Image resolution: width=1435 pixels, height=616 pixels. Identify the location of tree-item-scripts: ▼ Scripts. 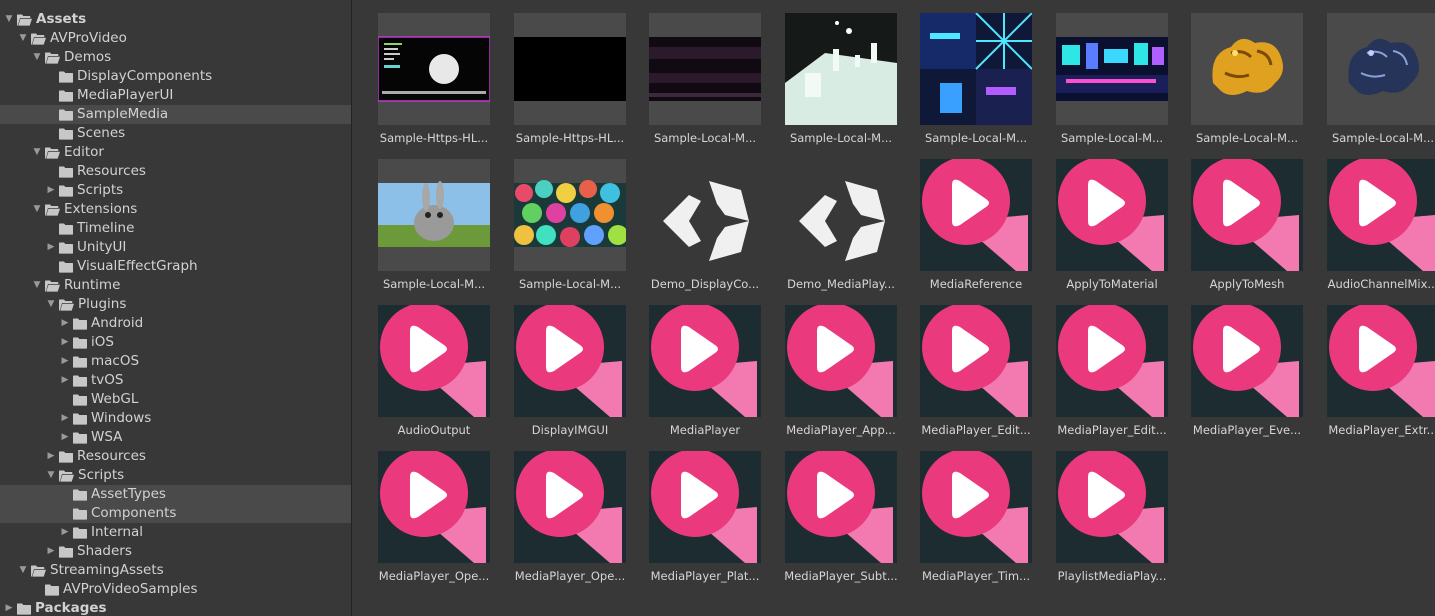
(175, 475).